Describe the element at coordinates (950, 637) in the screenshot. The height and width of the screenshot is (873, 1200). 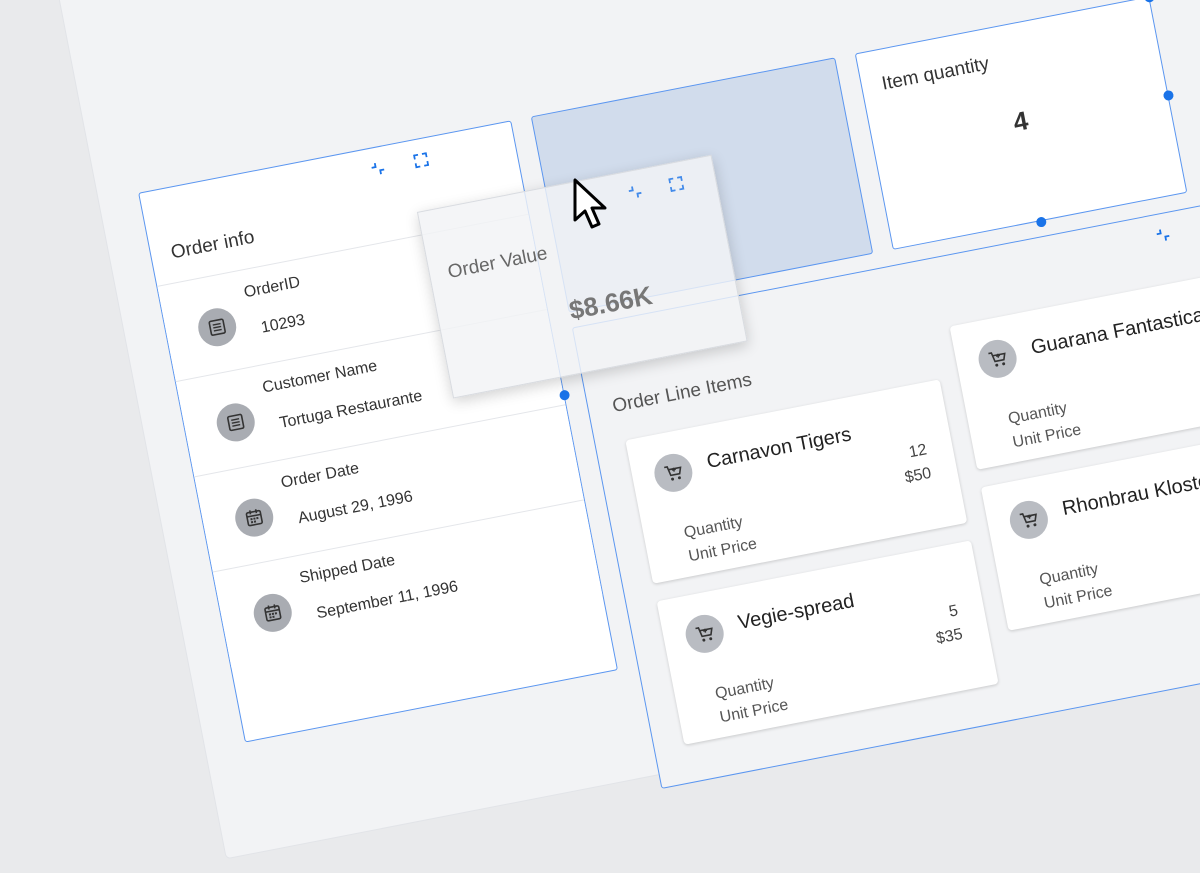
I see `item-price: $35` at that location.